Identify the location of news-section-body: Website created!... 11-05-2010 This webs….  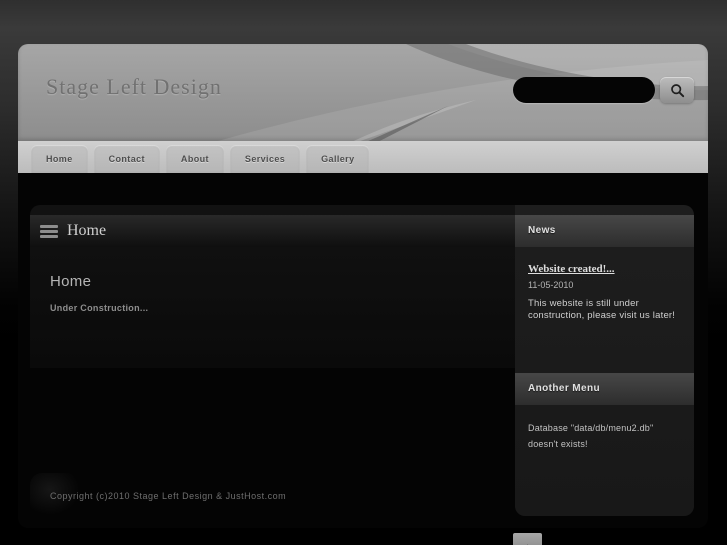
(604, 305).